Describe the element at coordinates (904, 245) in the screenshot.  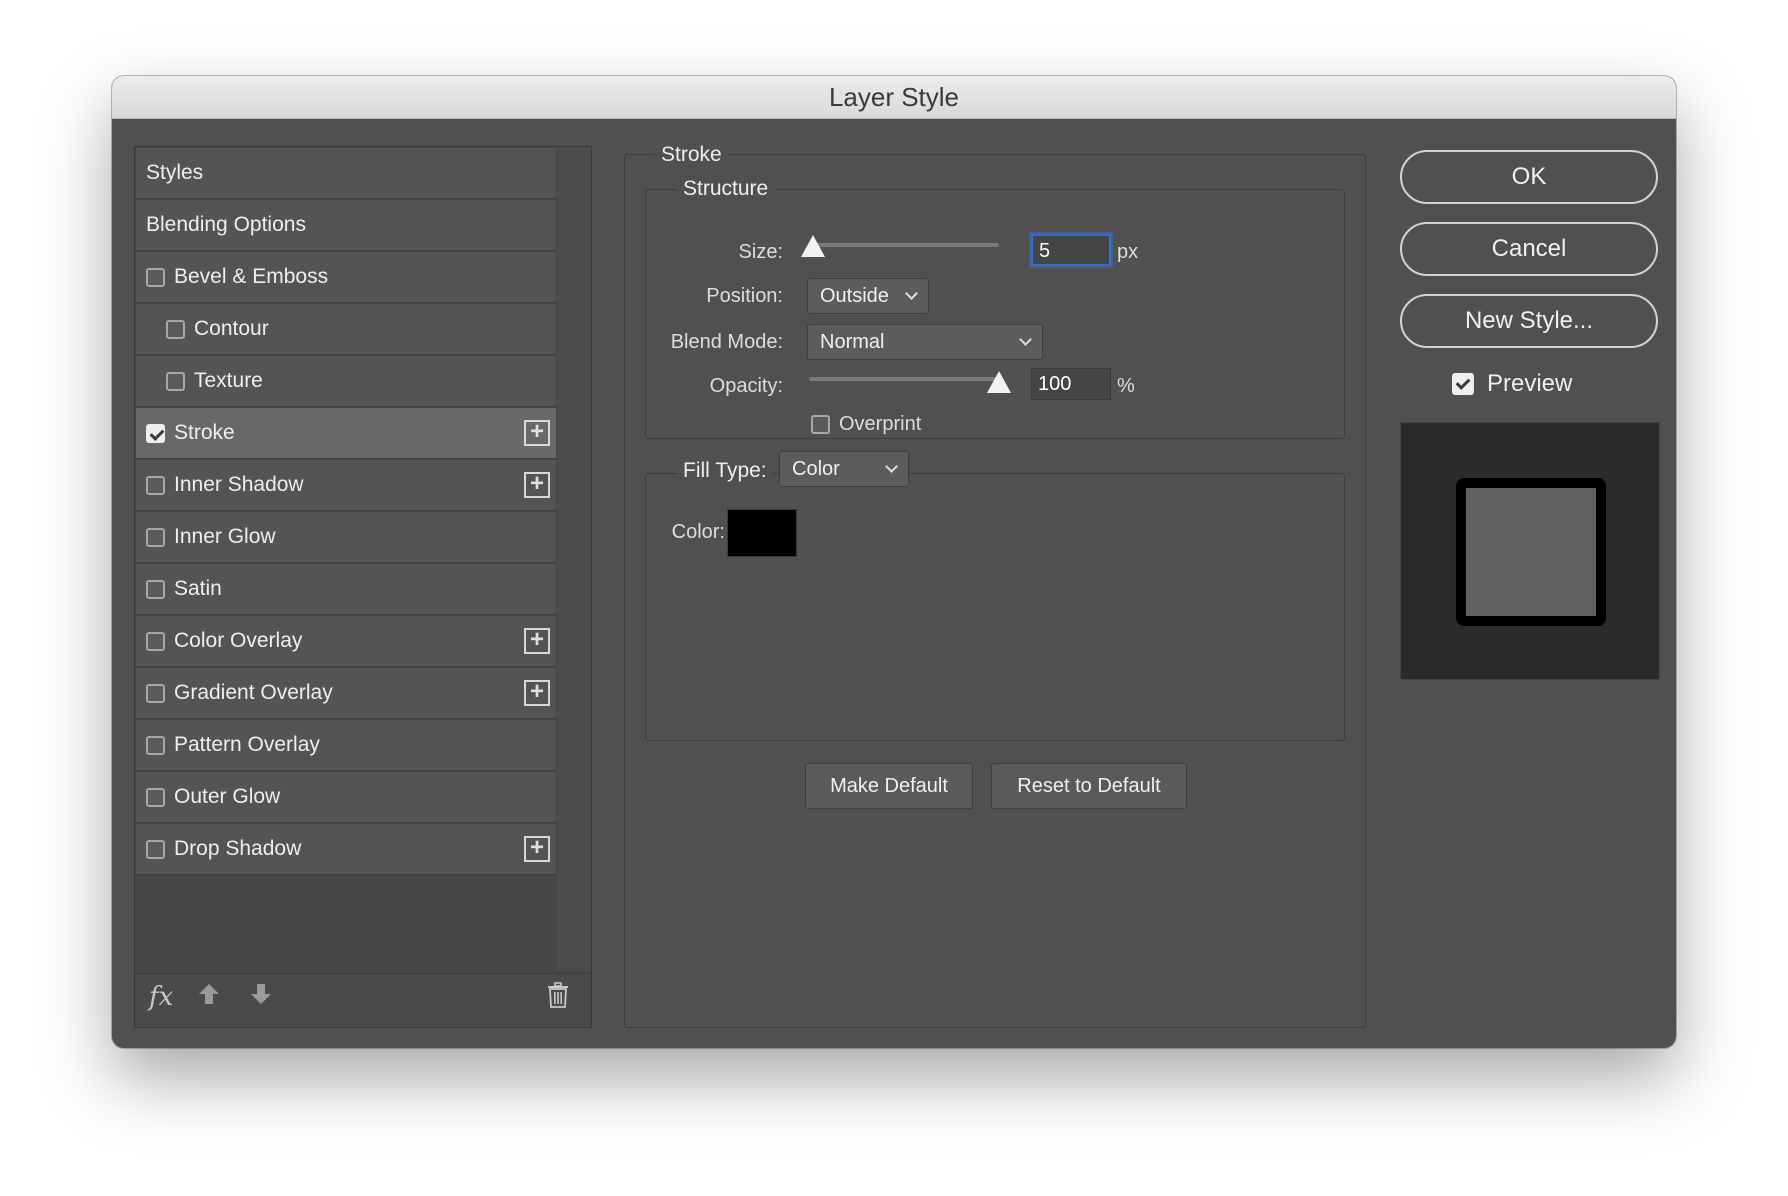
I see `size-slider-track` at that location.